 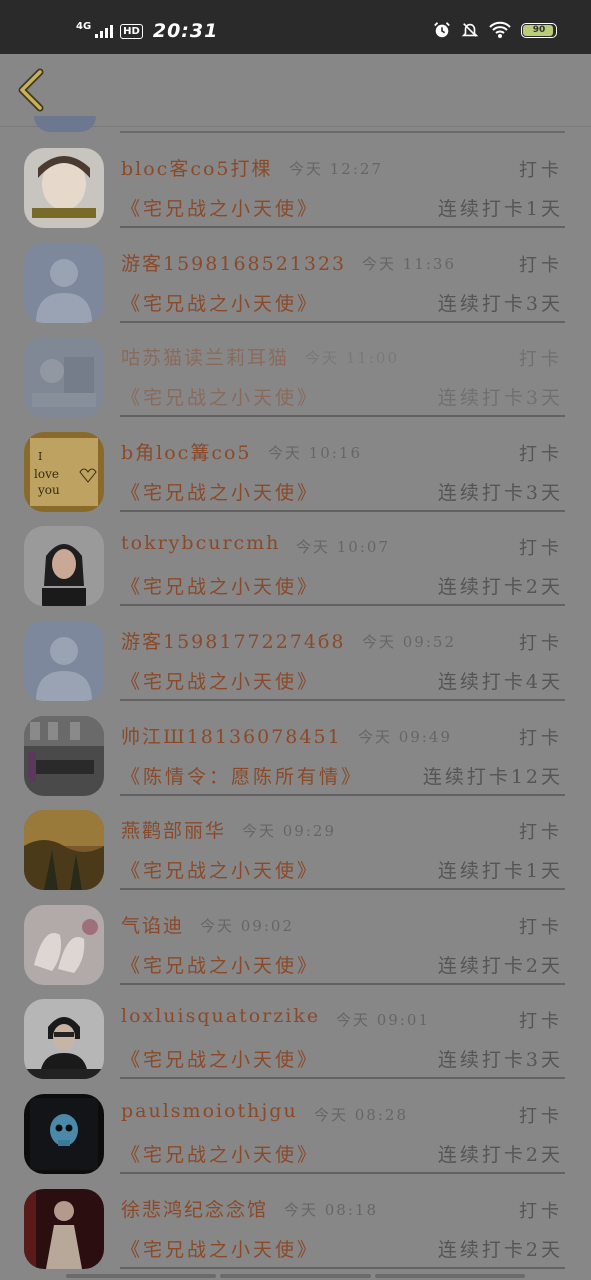 I want to click on list-item: 游客15981772274б8 今天 09:52 打卡《宅兄战之小天使》 连续打卡4天, so click(x=295, y=650).